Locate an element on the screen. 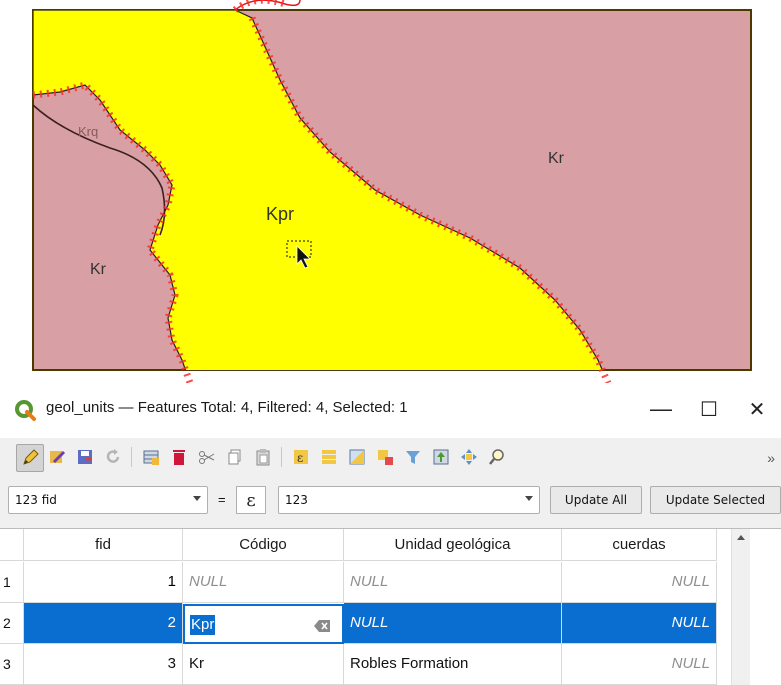  table-cell-fid: 1 is located at coordinates (103, 582).